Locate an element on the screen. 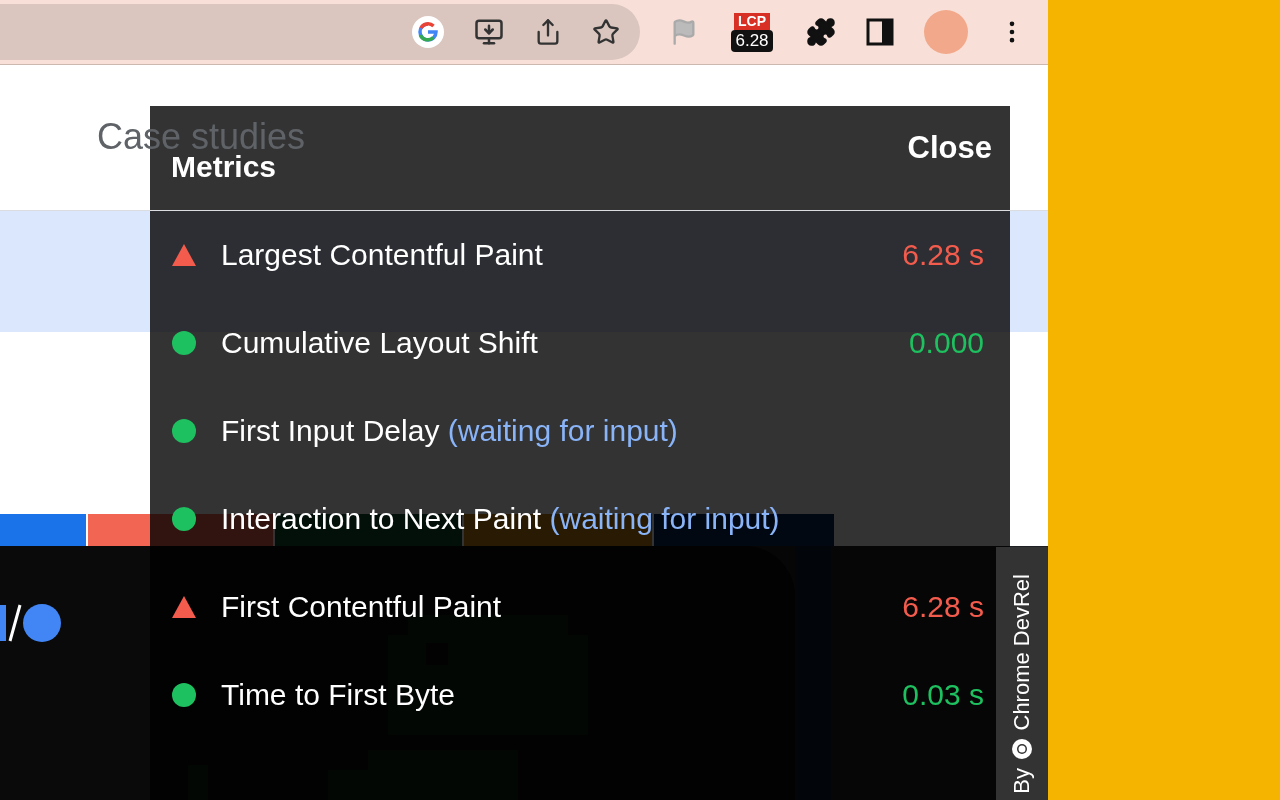  credit-tab: By Chrome DevRel is located at coordinates (1022, 673).